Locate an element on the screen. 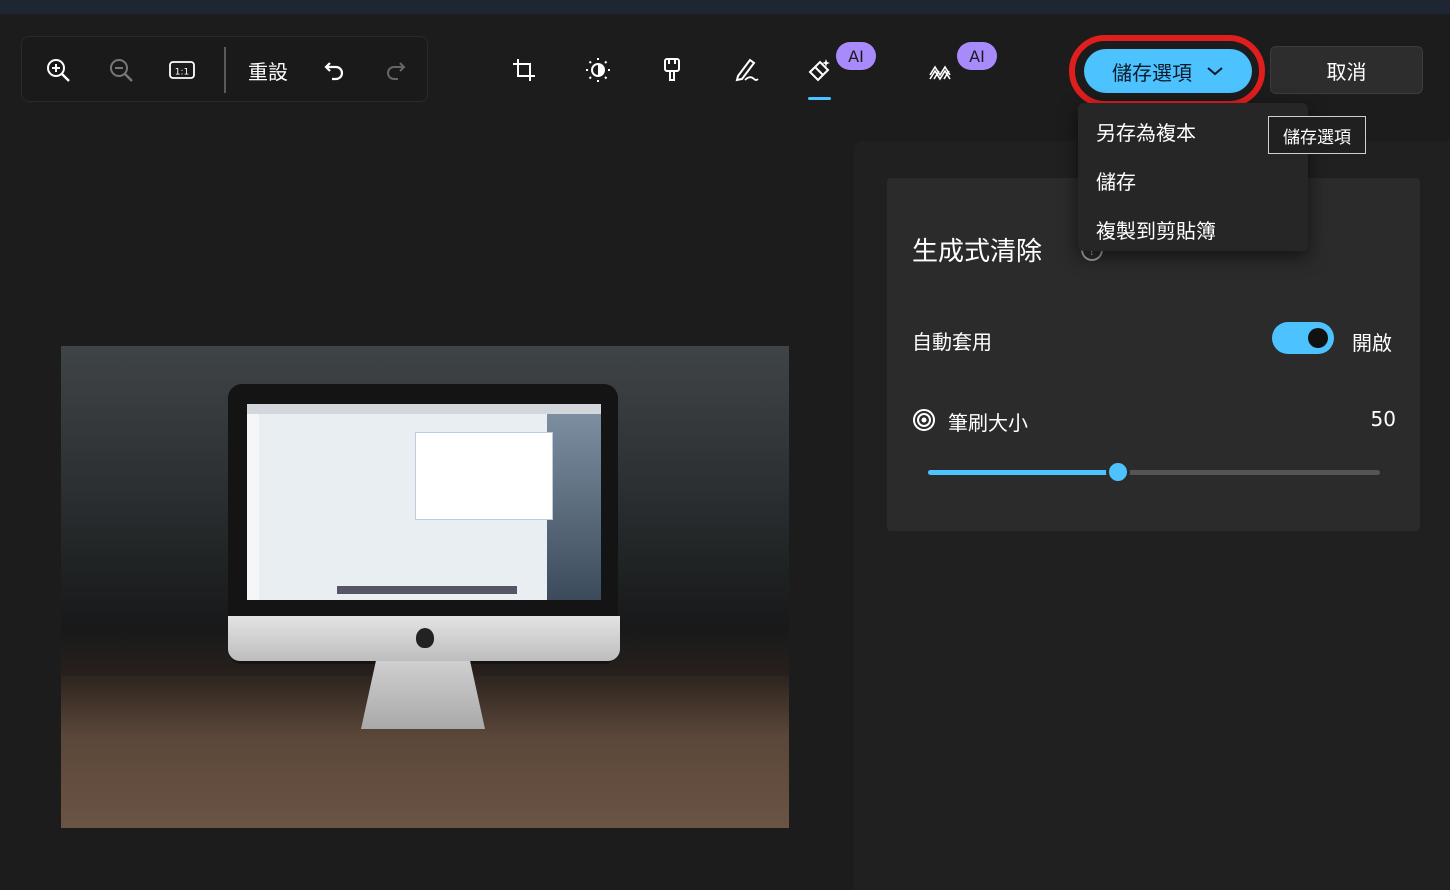 The height and width of the screenshot is (890, 1450). brush-size-label: 筆刷大小 is located at coordinates (988, 423).